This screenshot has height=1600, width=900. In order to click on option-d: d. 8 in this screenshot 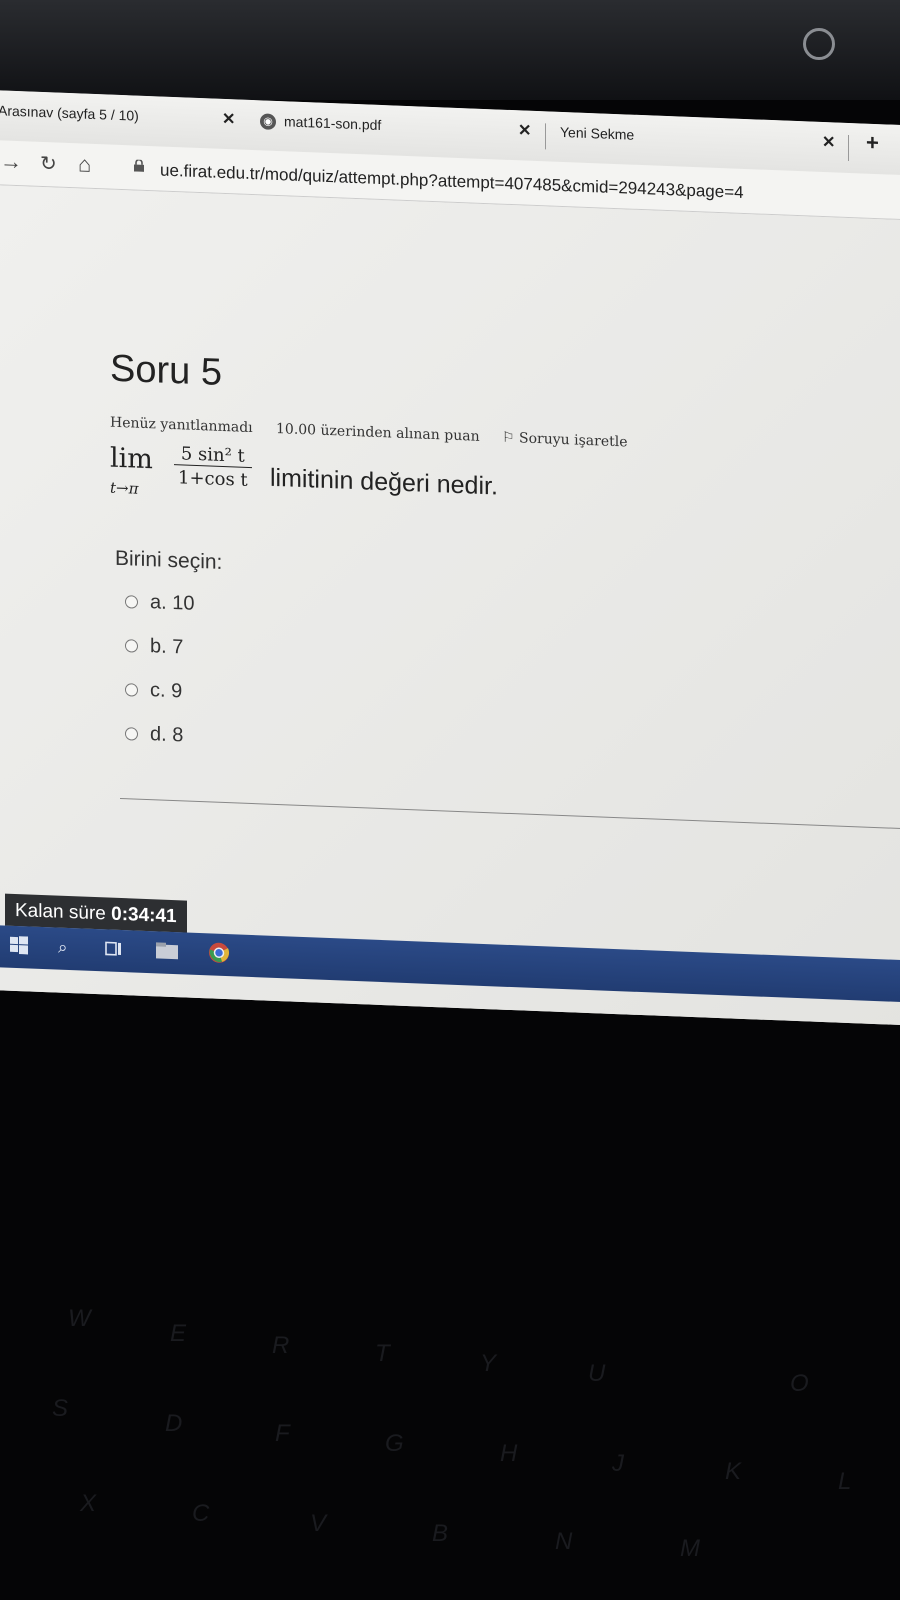, I will do `click(154, 734)`.